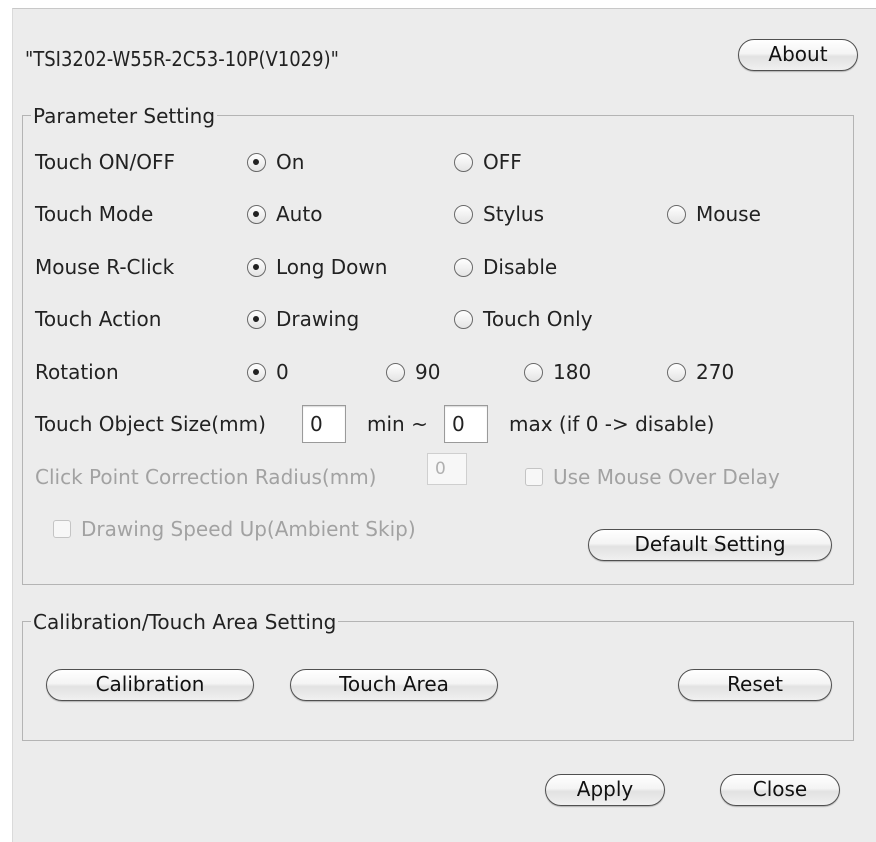  I want to click on drawing-speed-up-label: Drawing Speed Up(Ambient Skip), so click(248, 529).